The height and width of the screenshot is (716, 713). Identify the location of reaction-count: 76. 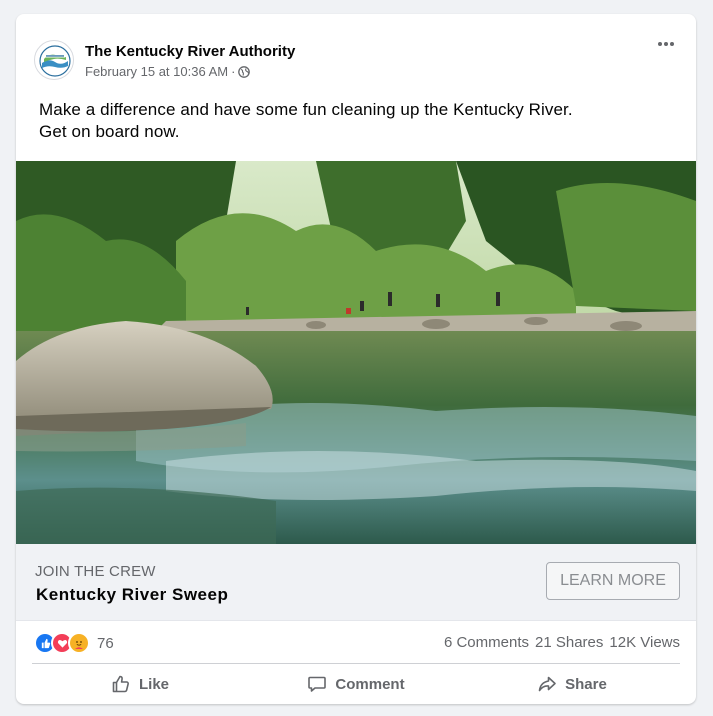
(105, 643).